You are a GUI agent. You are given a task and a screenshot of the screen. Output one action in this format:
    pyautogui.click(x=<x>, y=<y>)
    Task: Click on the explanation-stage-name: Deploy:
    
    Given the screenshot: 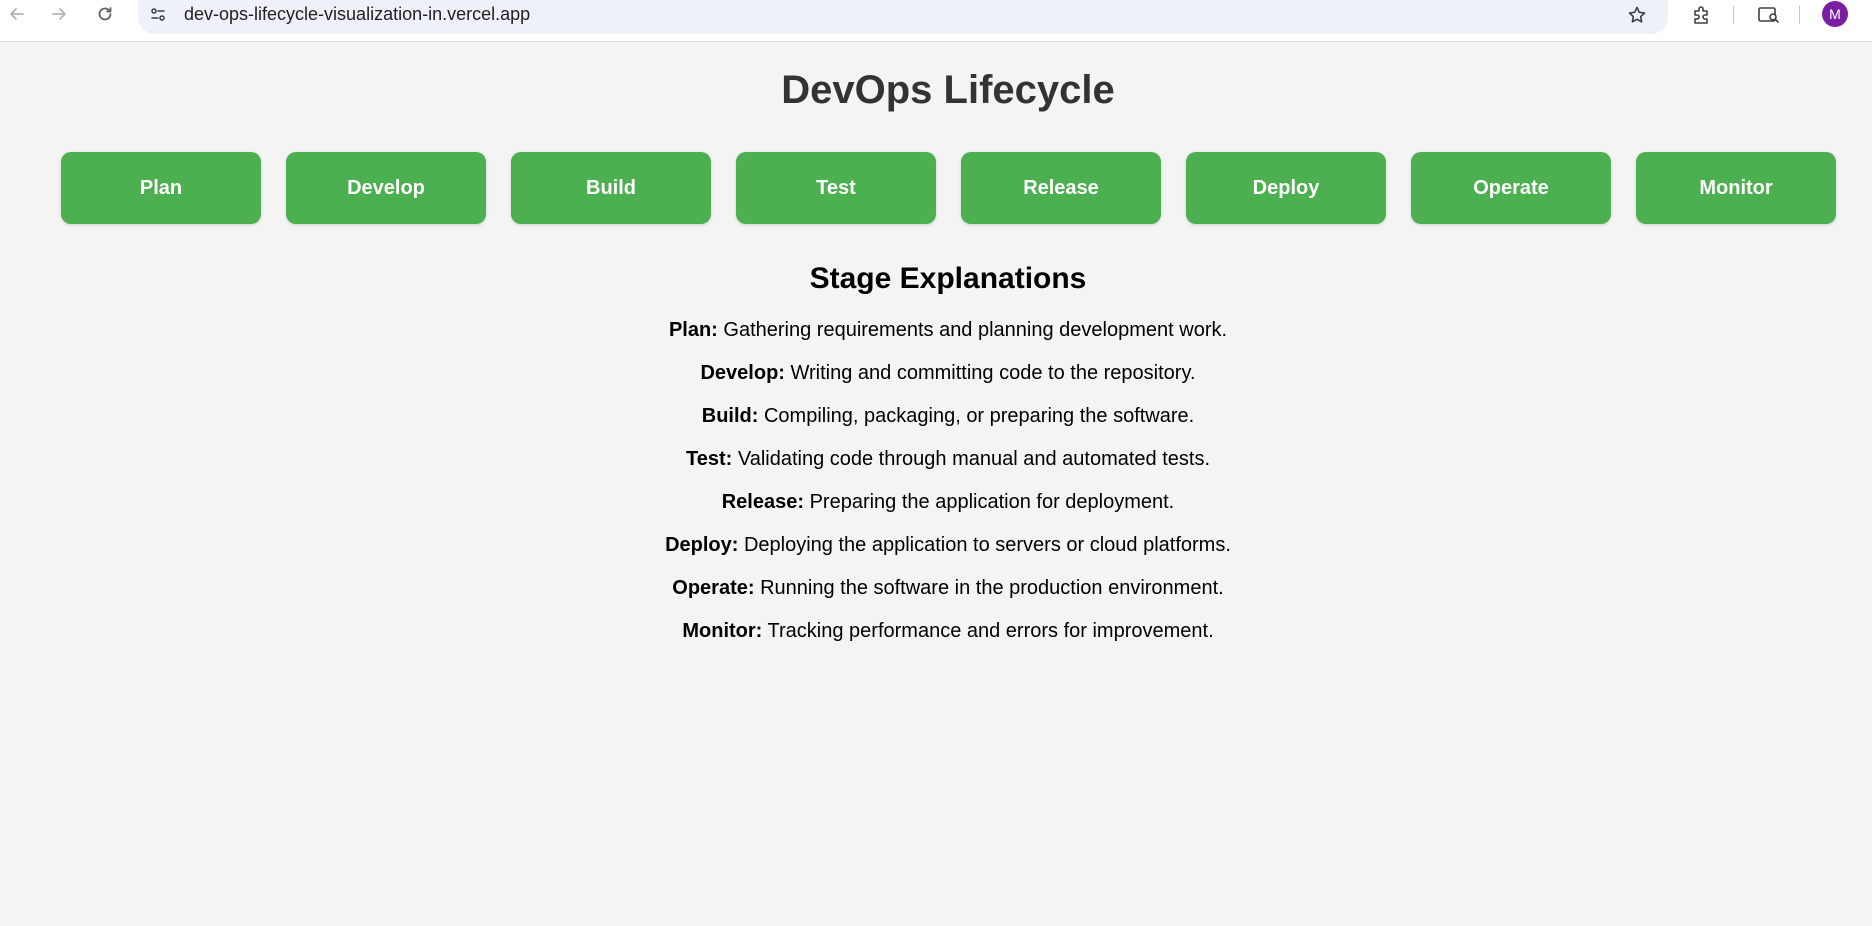 What is the action you would take?
    pyautogui.click(x=702, y=545)
    